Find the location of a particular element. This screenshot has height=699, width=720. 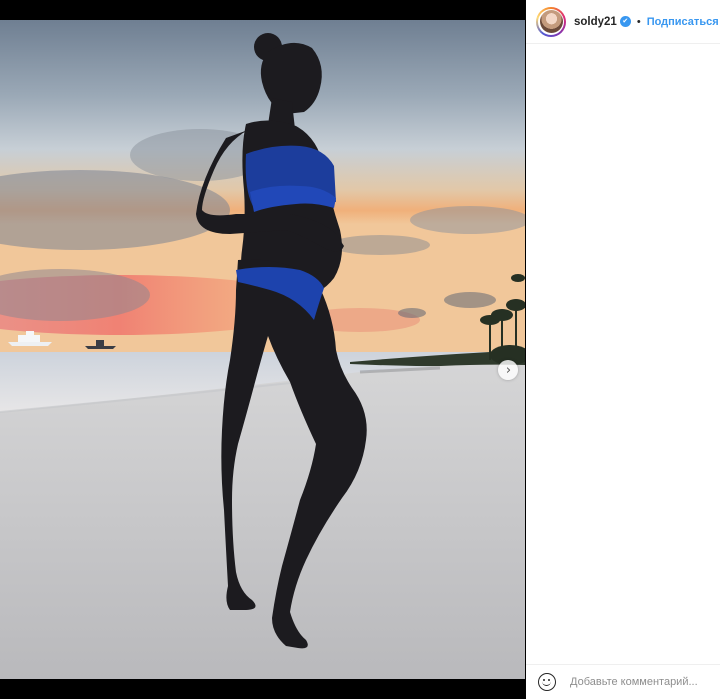

avatar-image is located at coordinates (551, 21).